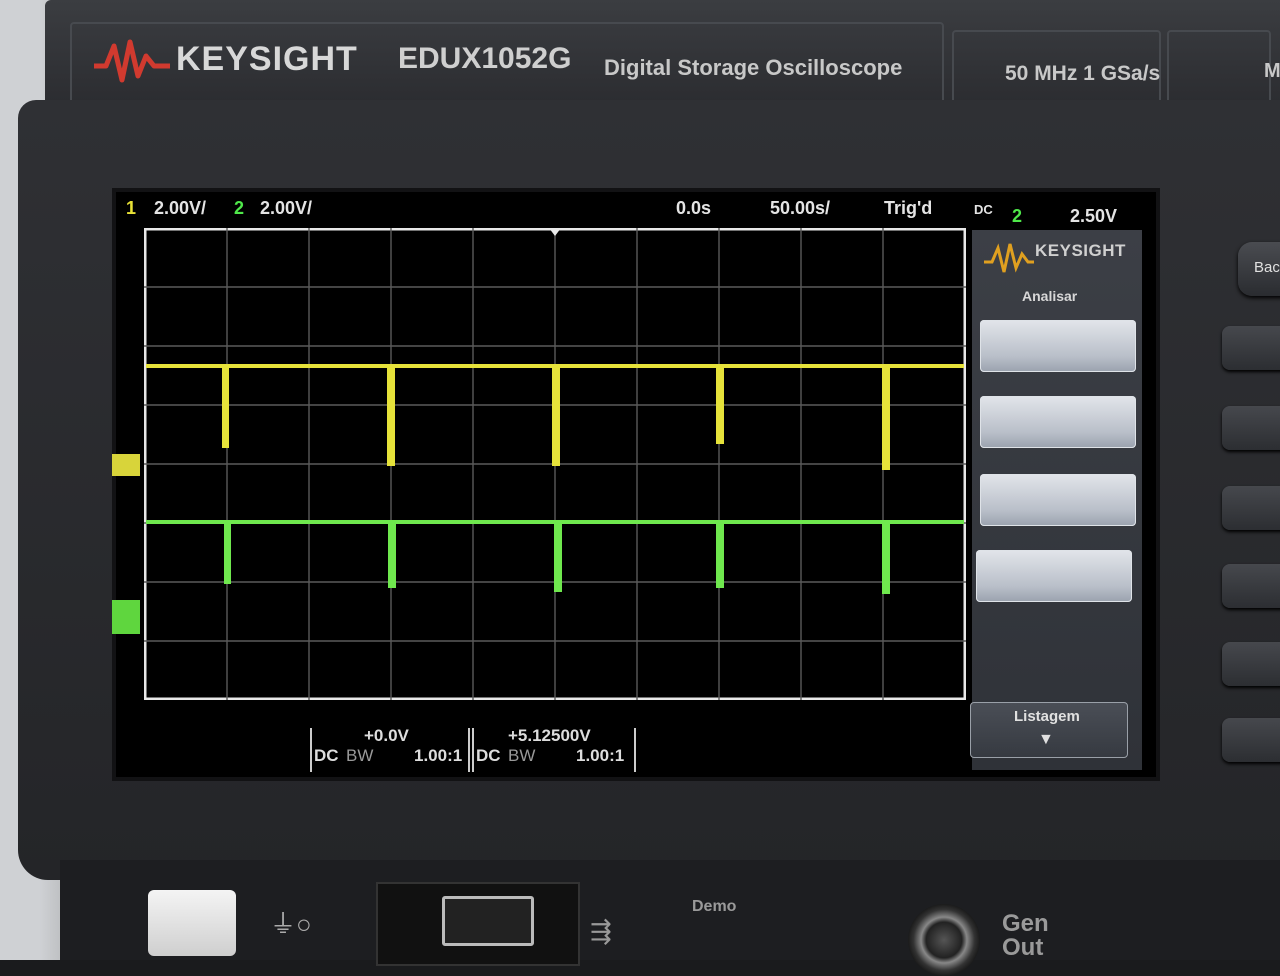  What do you see at coordinates (1023, 947) in the screenshot?
I see `out-label: Out` at bounding box center [1023, 947].